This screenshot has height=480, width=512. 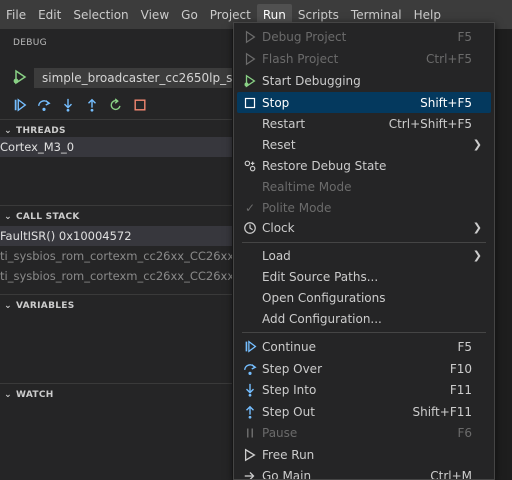 What do you see at coordinates (116, 236) in the screenshot?
I see `stack-frame-row: FaultISR() 0x10004572` at bounding box center [116, 236].